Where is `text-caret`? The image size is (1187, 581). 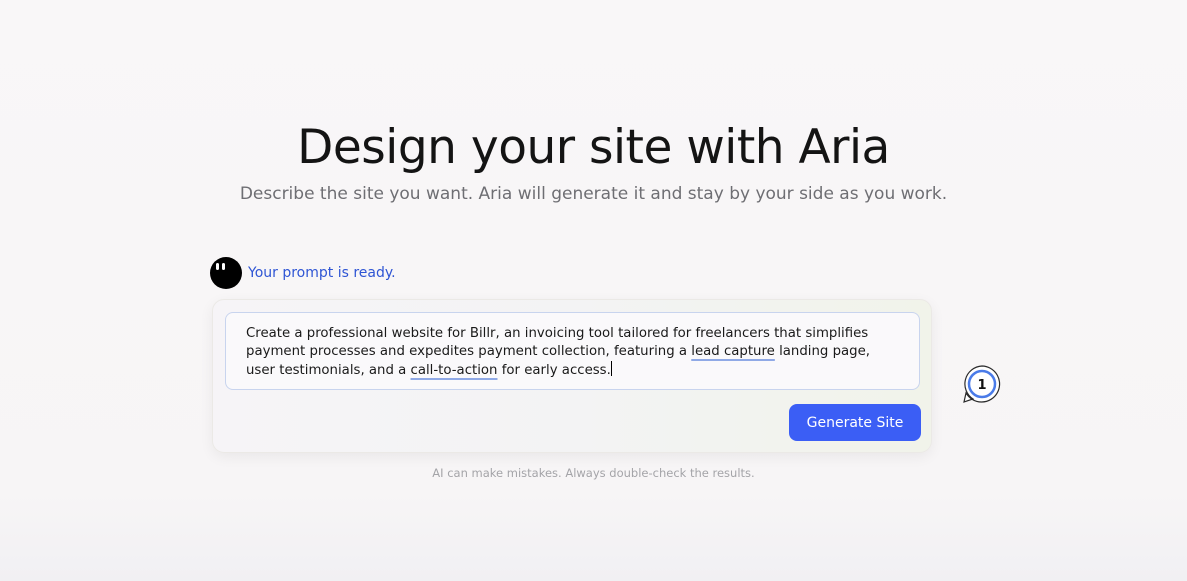 text-caret is located at coordinates (611, 368).